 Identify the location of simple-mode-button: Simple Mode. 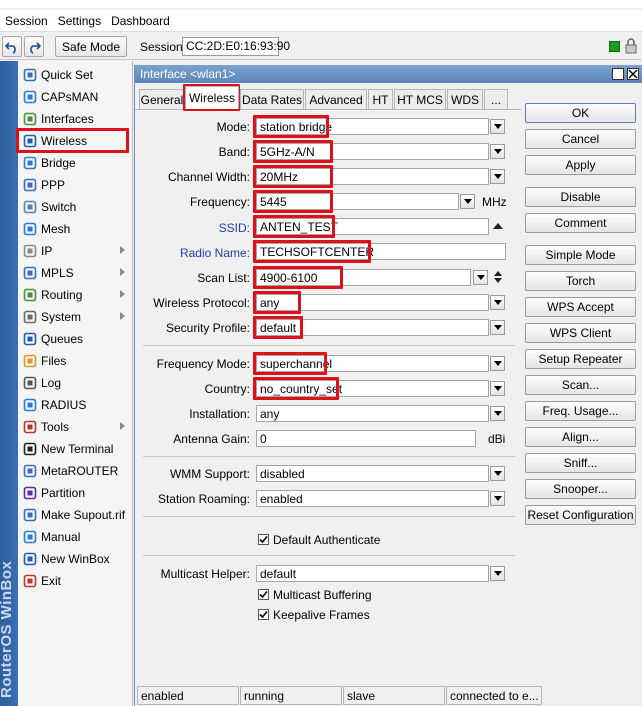
(580, 255).